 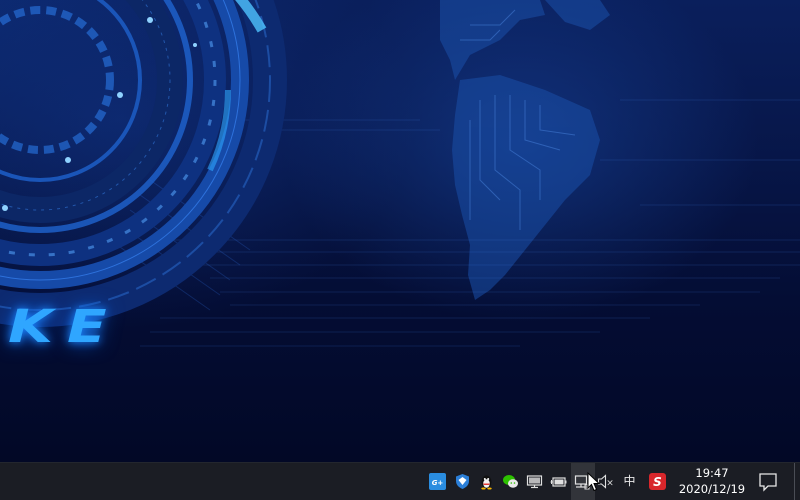 I want to click on notification-center-button, so click(x=768, y=482).